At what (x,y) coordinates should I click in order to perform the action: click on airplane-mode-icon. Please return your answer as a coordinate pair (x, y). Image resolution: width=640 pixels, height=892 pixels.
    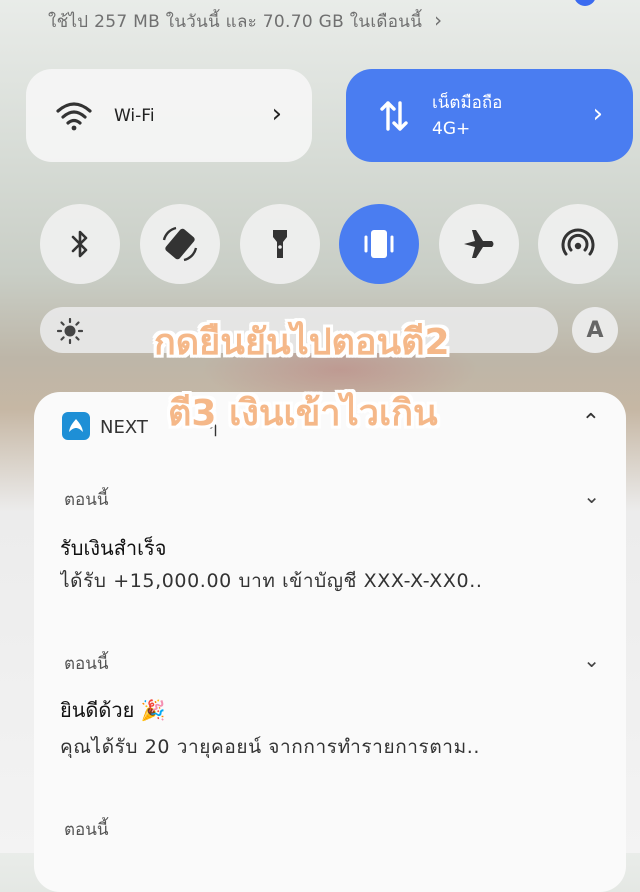
    Looking at the image, I should click on (479, 244).